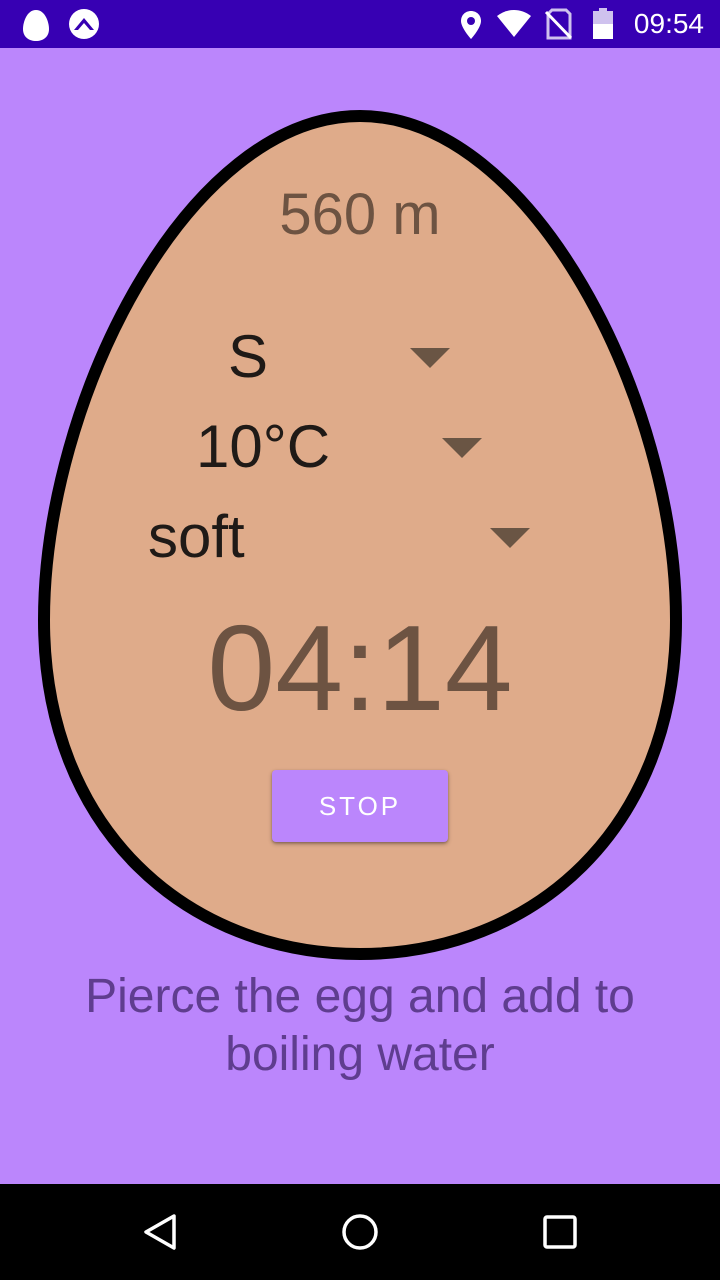 Image resolution: width=720 pixels, height=1280 pixels. What do you see at coordinates (558, 24) in the screenshot?
I see `no-sim-icon` at bounding box center [558, 24].